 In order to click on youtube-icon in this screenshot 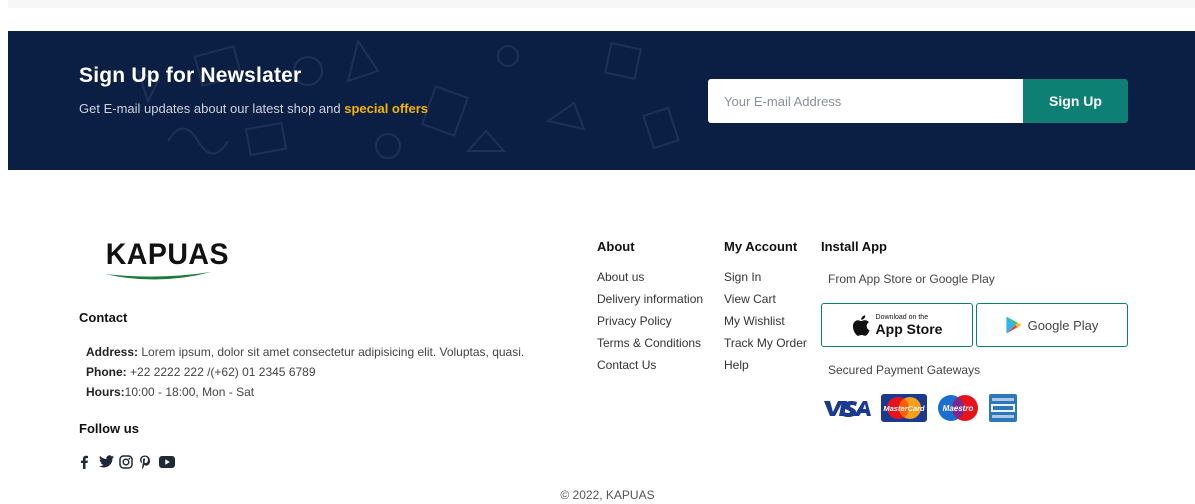, I will do `click(167, 462)`.